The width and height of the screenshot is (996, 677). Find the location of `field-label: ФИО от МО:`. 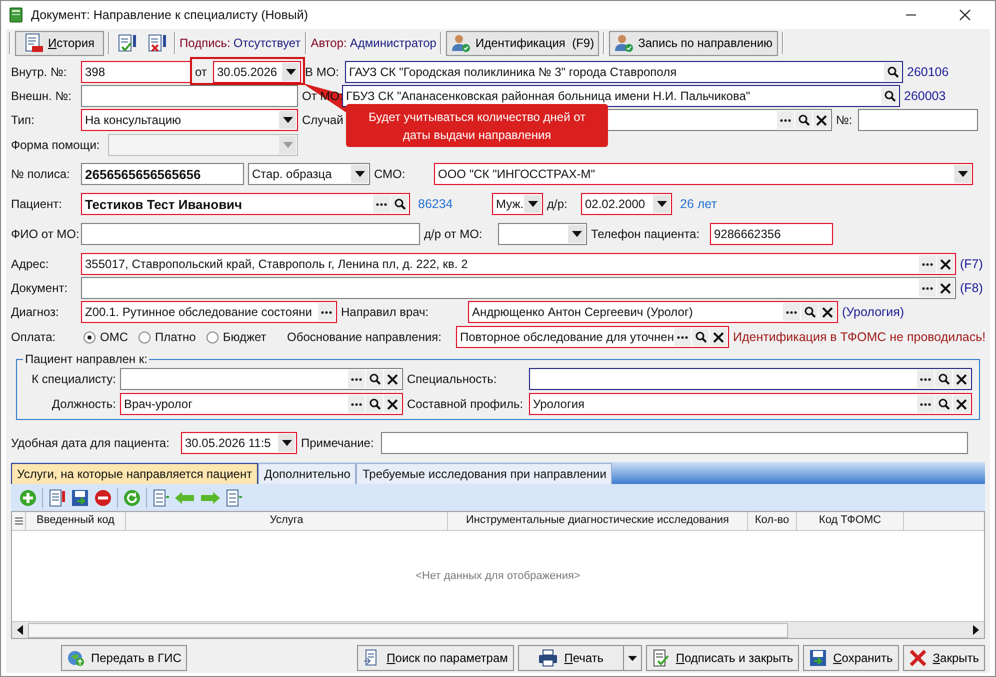

field-label: ФИО от МО: is located at coordinates (44, 234).